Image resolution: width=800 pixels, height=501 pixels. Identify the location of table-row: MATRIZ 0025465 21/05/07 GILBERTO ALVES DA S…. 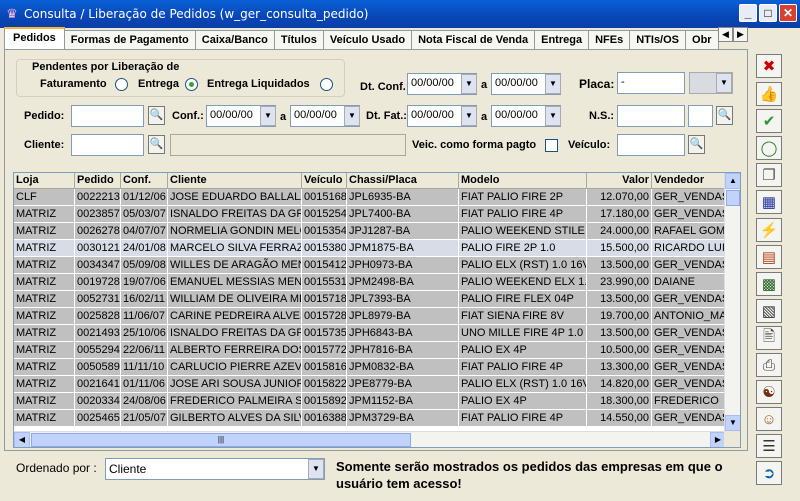
(370, 418).